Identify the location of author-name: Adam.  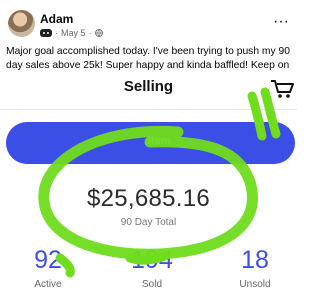
(56, 19).